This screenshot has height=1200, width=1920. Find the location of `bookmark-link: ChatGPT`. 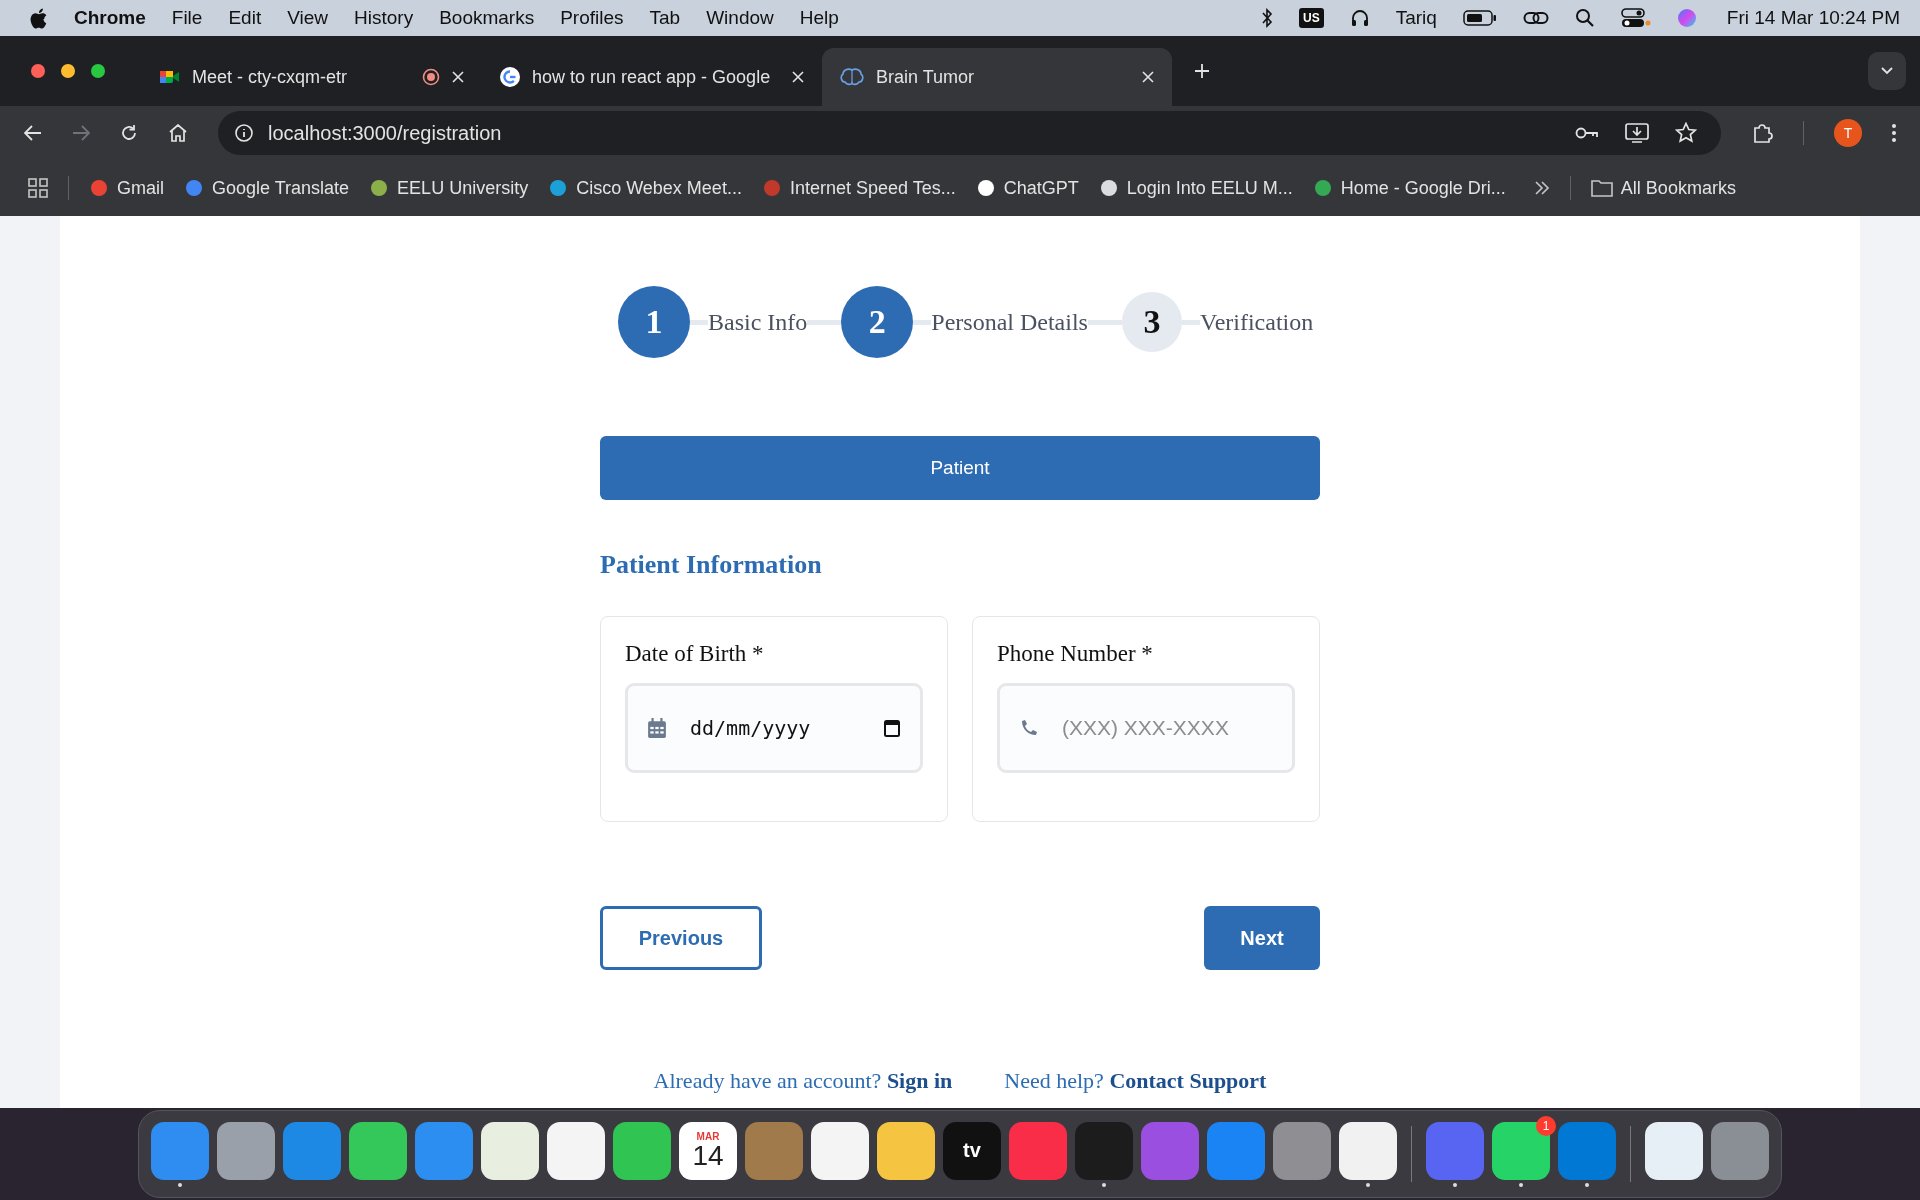

bookmark-link: ChatGPT is located at coordinates (1027, 188).